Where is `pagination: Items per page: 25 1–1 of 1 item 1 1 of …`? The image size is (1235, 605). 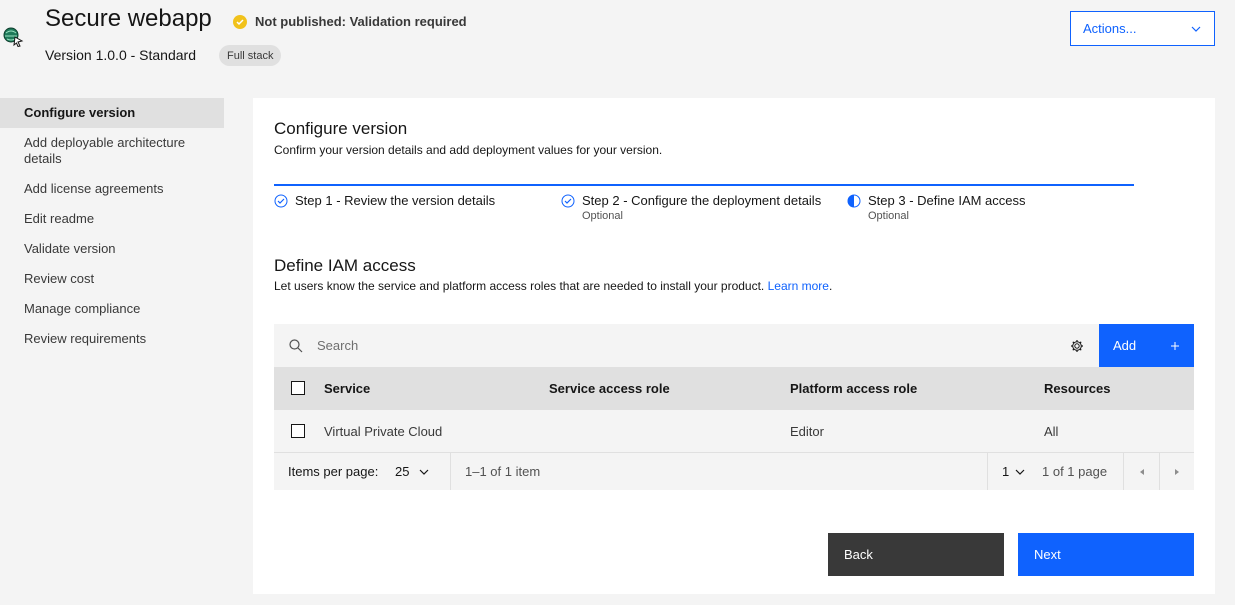
pagination: Items per page: 25 1–1 of 1 item 1 1 of … is located at coordinates (734, 471).